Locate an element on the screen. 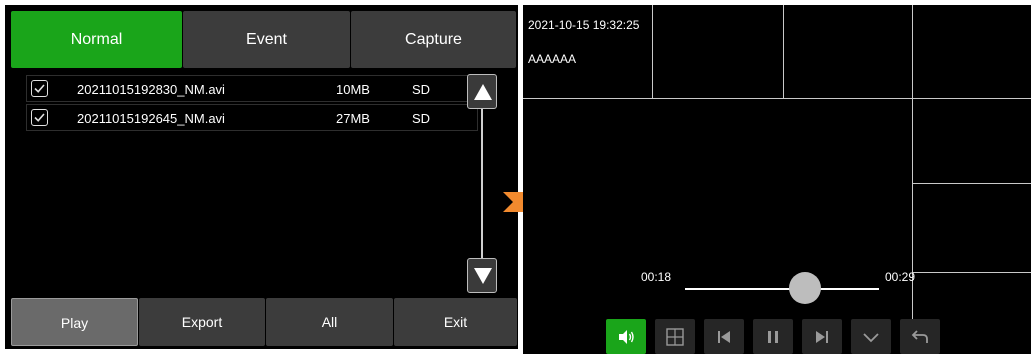 Image resolution: width=1031 pixels, height=354 pixels. split-screen-button is located at coordinates (675, 336).